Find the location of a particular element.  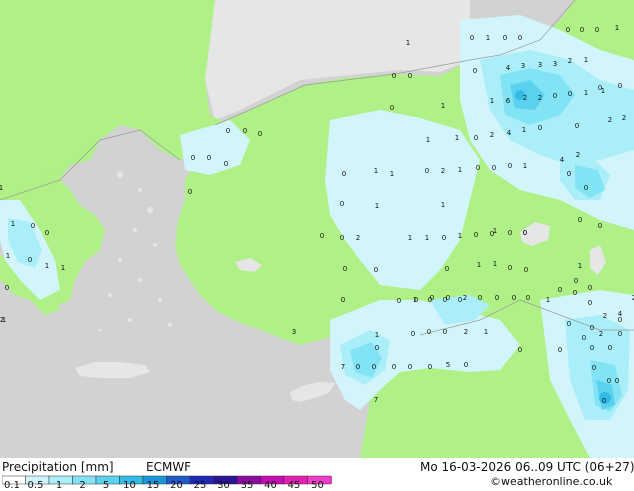

legend-tick: 15 is located at coordinates (153, 485).